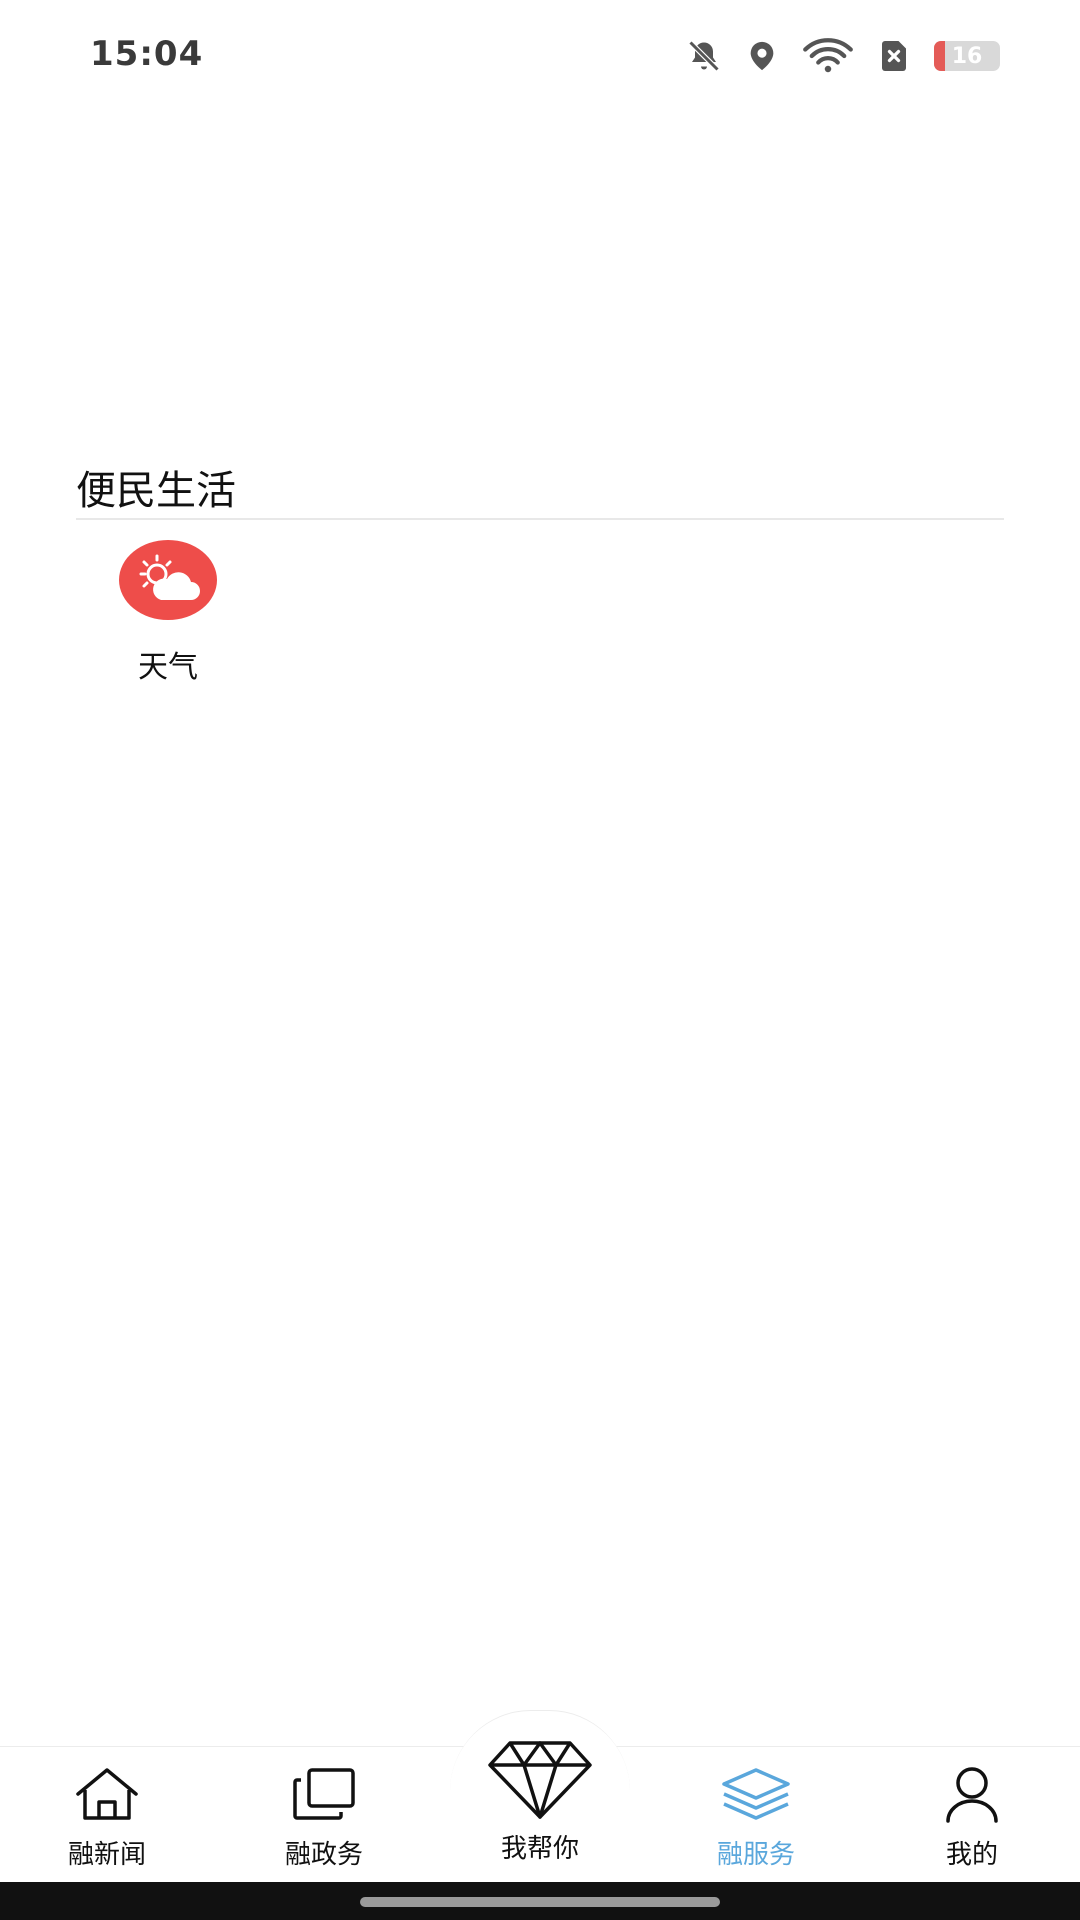  Describe the element at coordinates (147, 54) in the screenshot. I see `status-time: 15:04` at that location.